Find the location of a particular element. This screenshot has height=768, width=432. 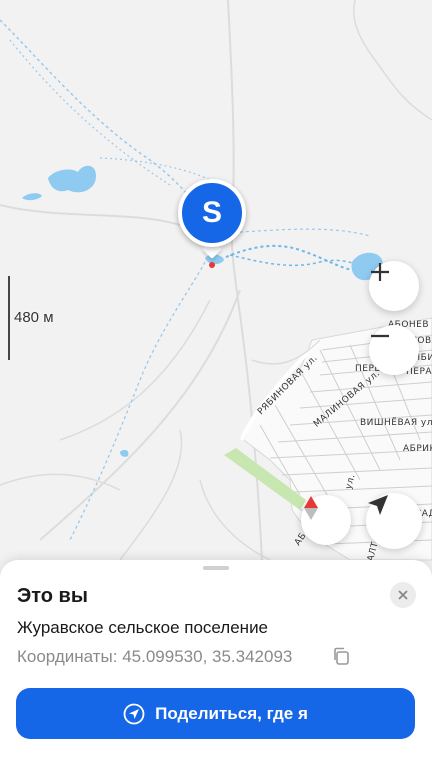

close-button is located at coordinates (403, 595).